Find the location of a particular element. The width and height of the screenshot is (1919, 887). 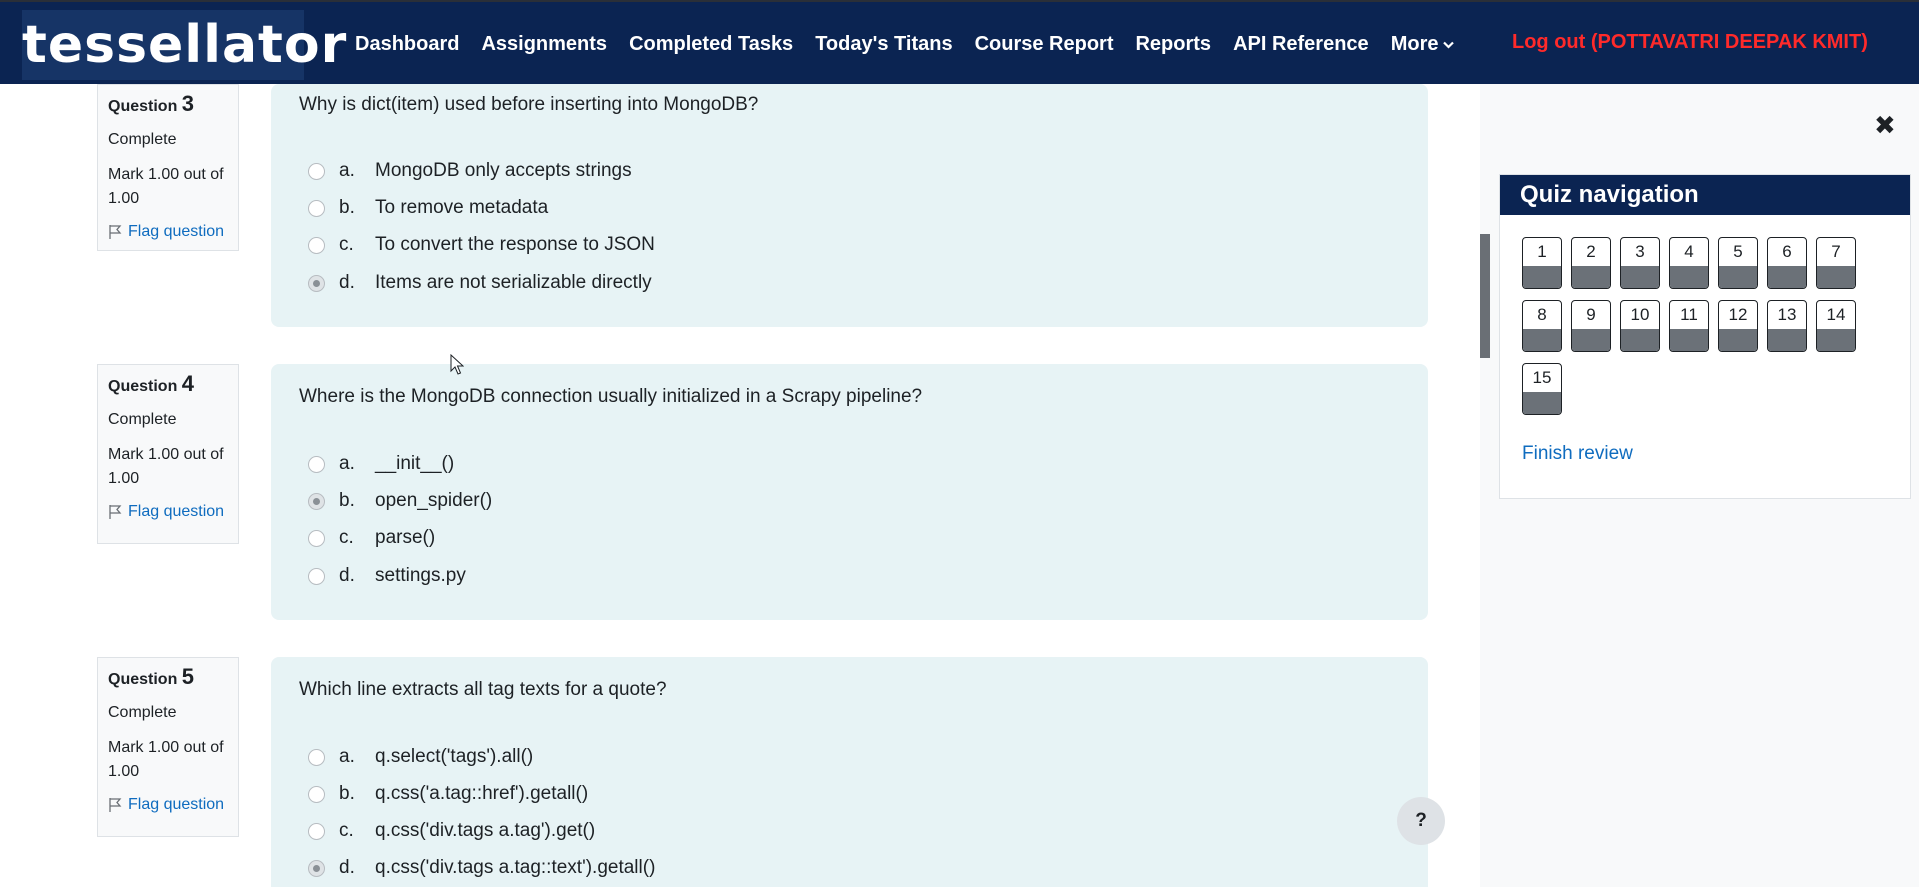

quiz-nav-button: 5 is located at coordinates (1738, 263).